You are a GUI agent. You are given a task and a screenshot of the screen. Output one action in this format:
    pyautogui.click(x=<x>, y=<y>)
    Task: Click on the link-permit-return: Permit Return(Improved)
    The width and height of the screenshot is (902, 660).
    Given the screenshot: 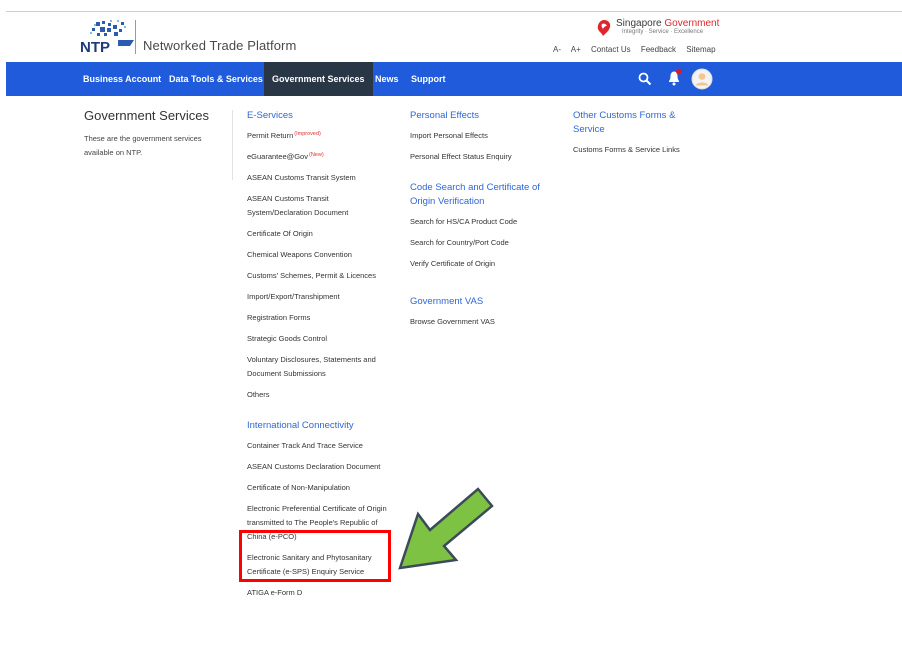 What is the action you would take?
    pyautogui.click(x=318, y=136)
    